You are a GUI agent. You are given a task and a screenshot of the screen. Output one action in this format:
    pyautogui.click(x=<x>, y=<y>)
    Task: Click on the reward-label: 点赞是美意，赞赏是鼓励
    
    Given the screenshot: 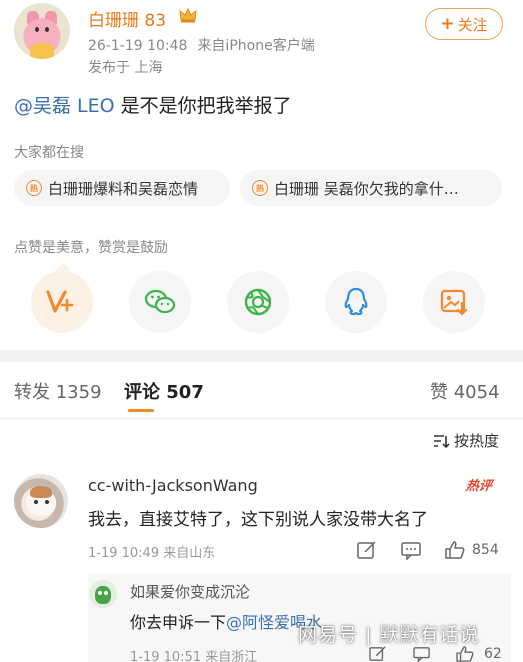 What is the action you would take?
    pyautogui.click(x=91, y=248)
    